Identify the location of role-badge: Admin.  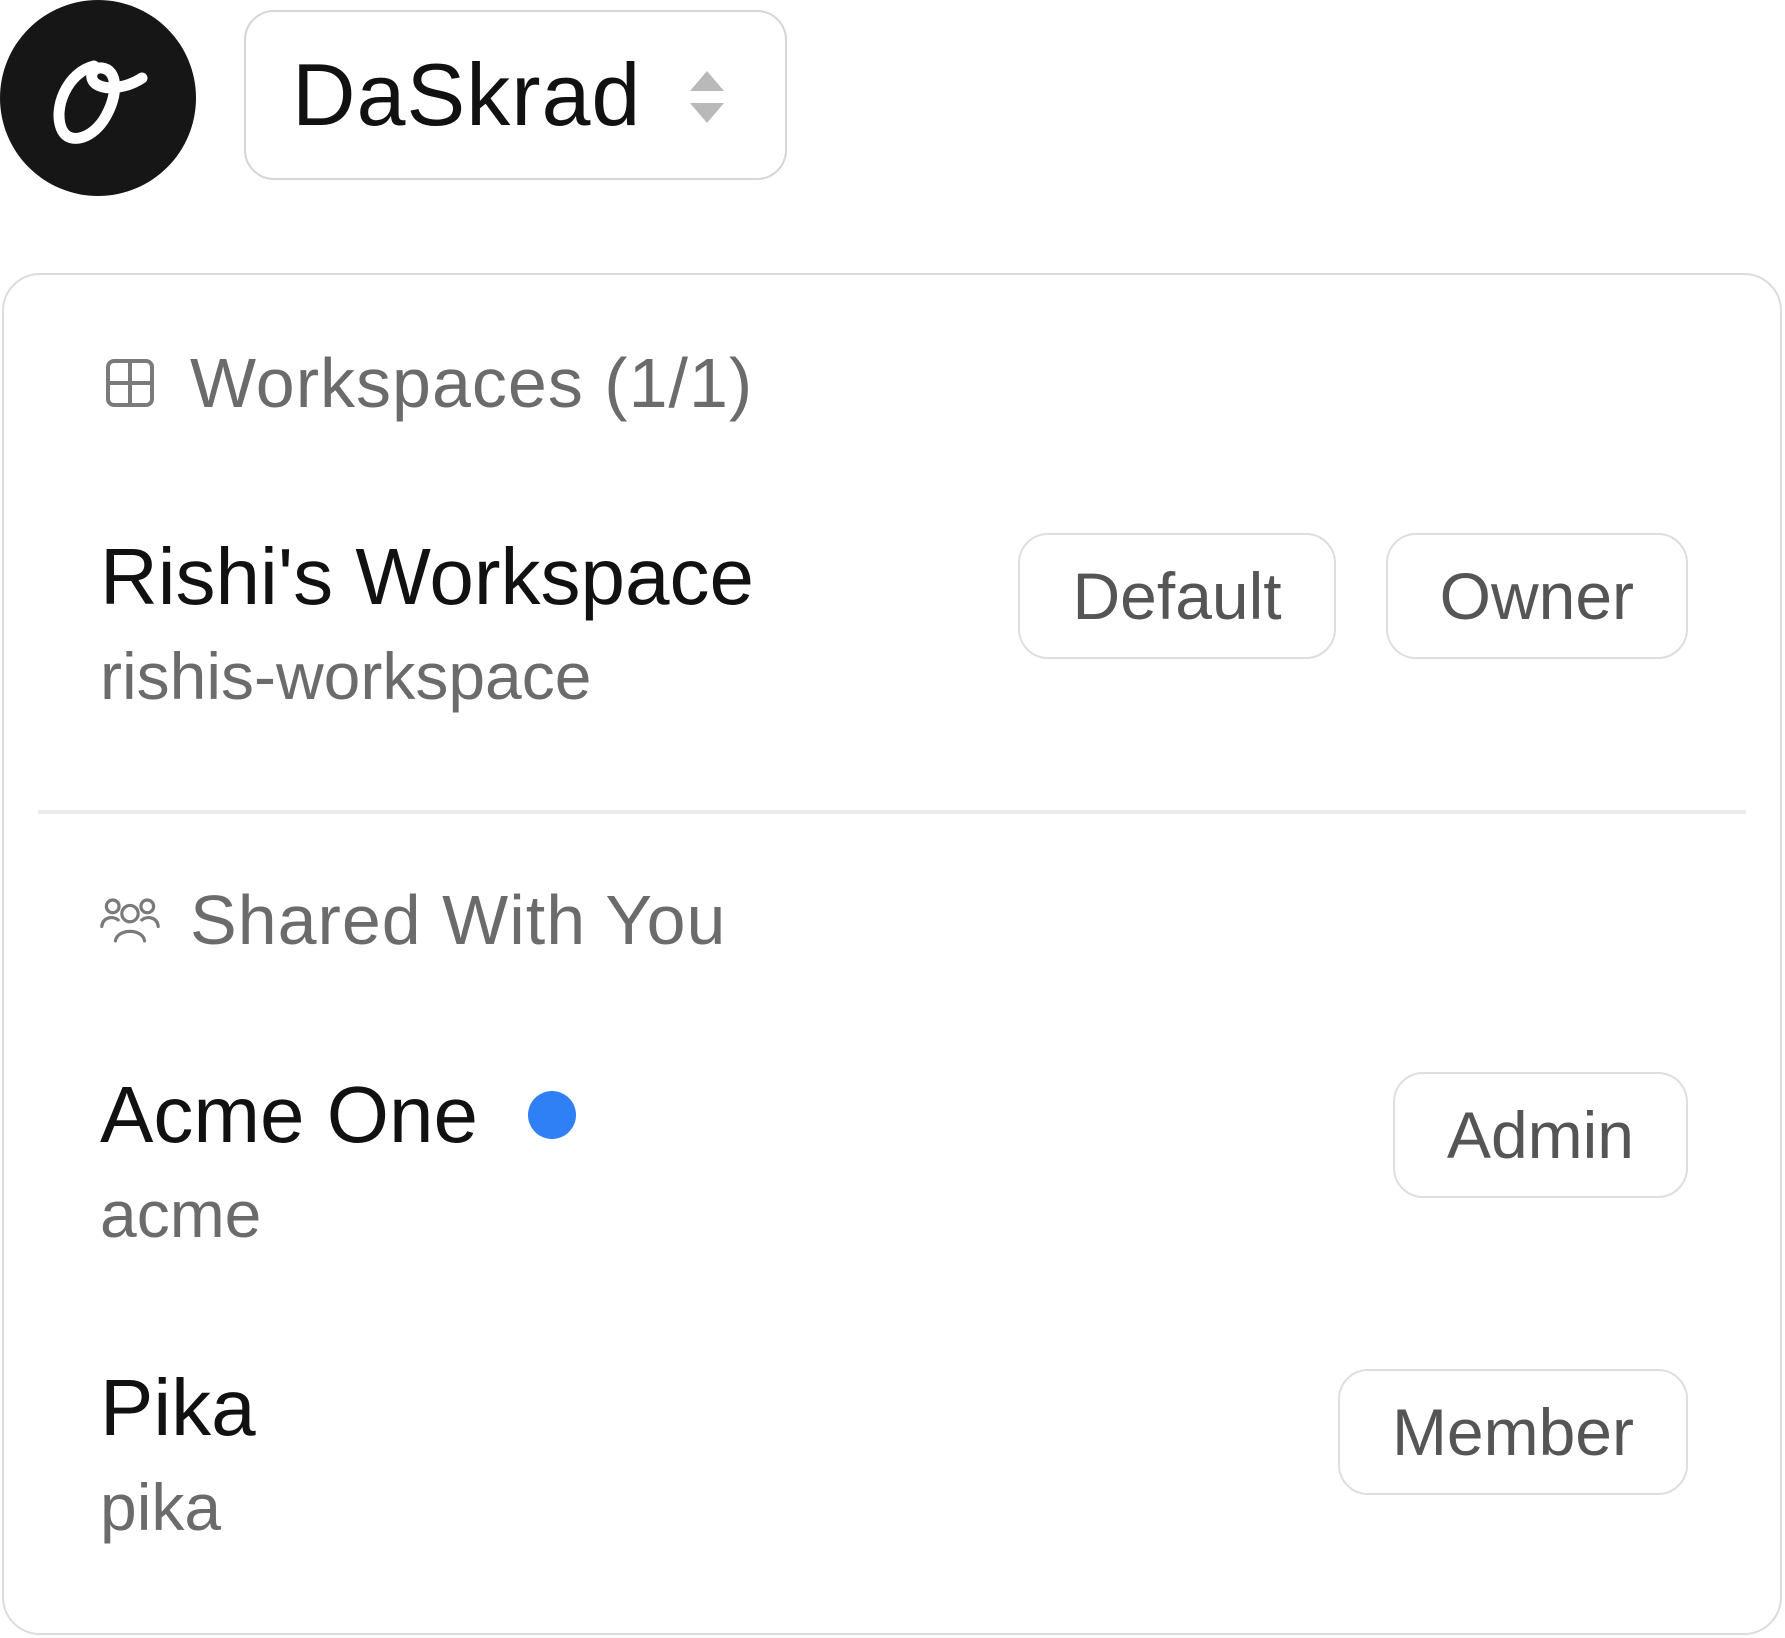
(1540, 1135).